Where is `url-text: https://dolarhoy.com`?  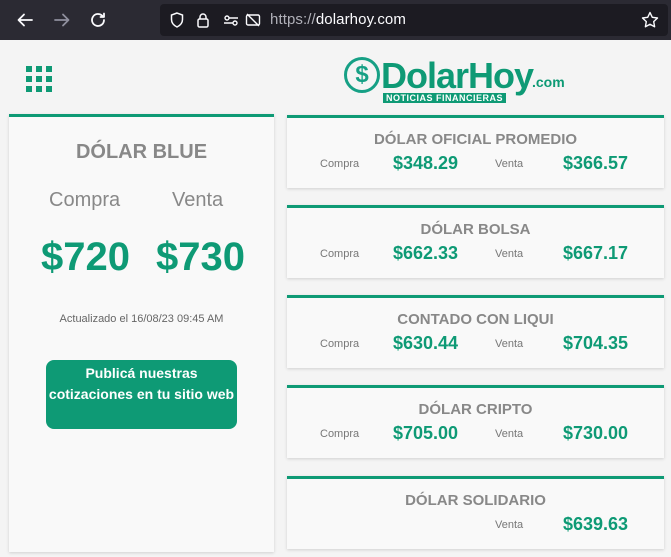
url-text: https://dolarhoy.com is located at coordinates (338, 19).